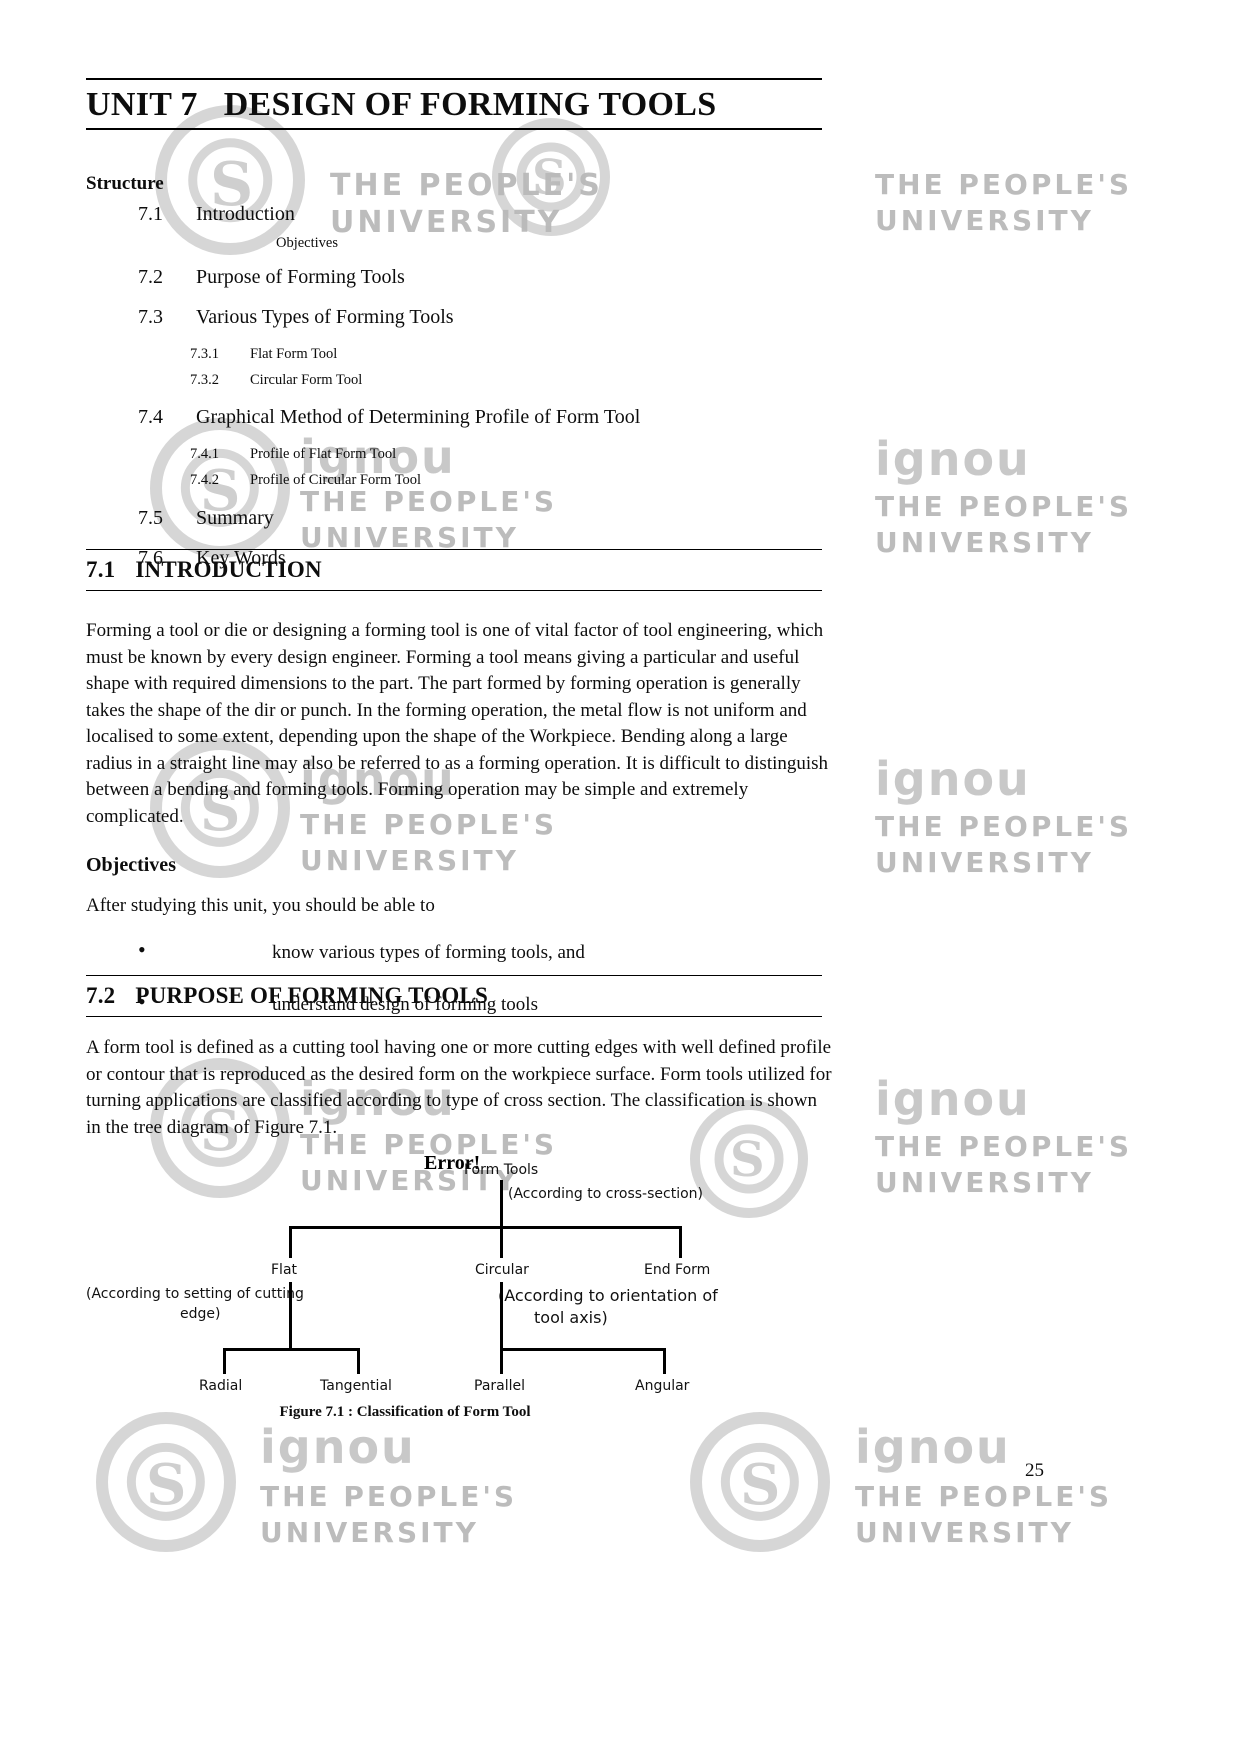  Describe the element at coordinates (101, 569) in the screenshot. I see `section-number: 7.1` at that location.